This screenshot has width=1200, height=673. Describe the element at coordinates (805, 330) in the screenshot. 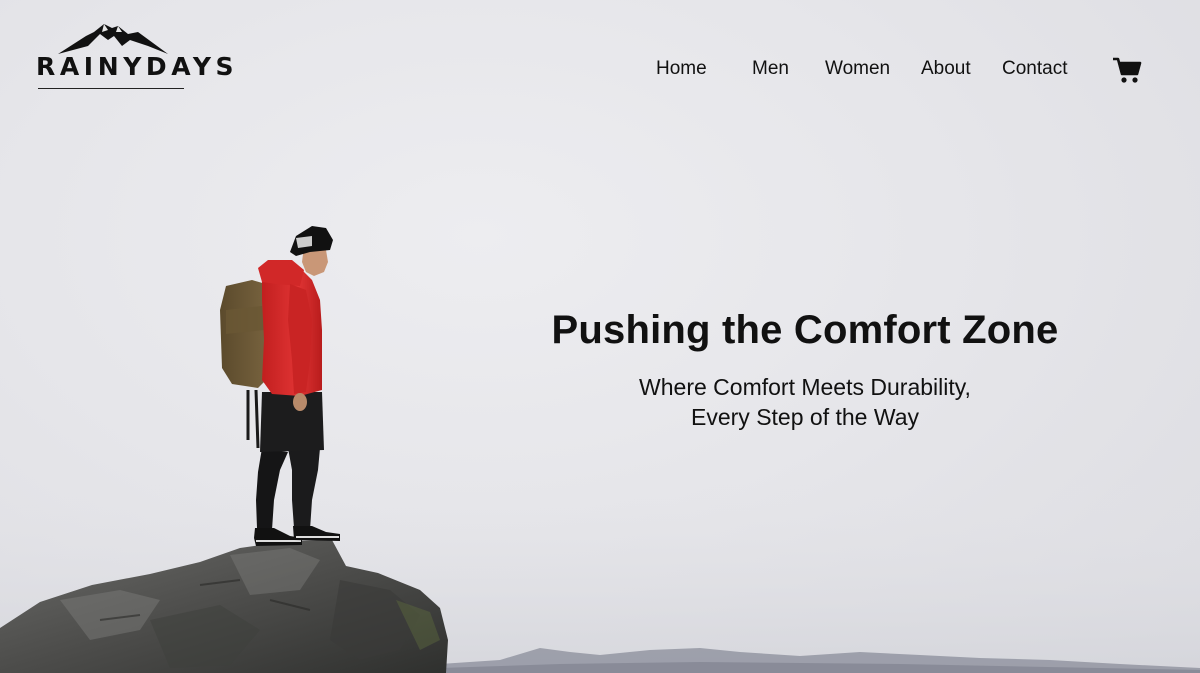

I see `hero-title: Pushing the Comfort Zone` at that location.